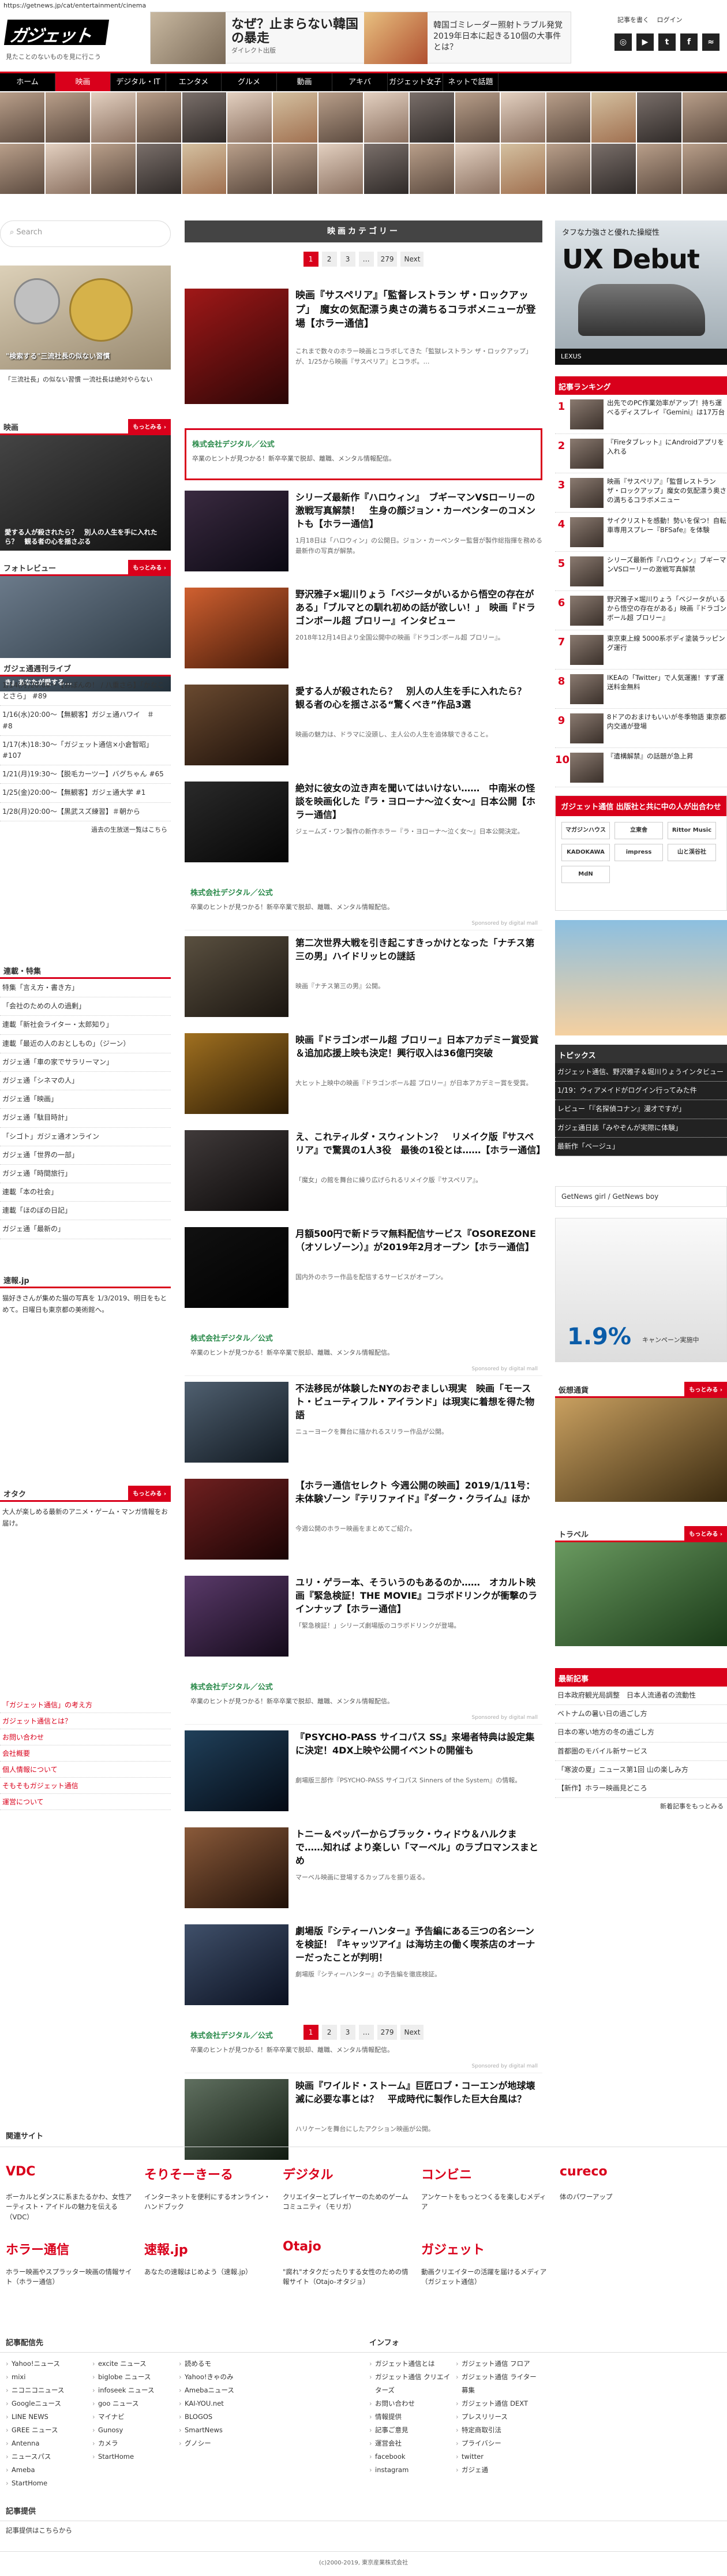 The image size is (727, 2576). Describe the element at coordinates (692, 830) in the screenshot. I see `publisher-logo: Rittor Music` at that location.